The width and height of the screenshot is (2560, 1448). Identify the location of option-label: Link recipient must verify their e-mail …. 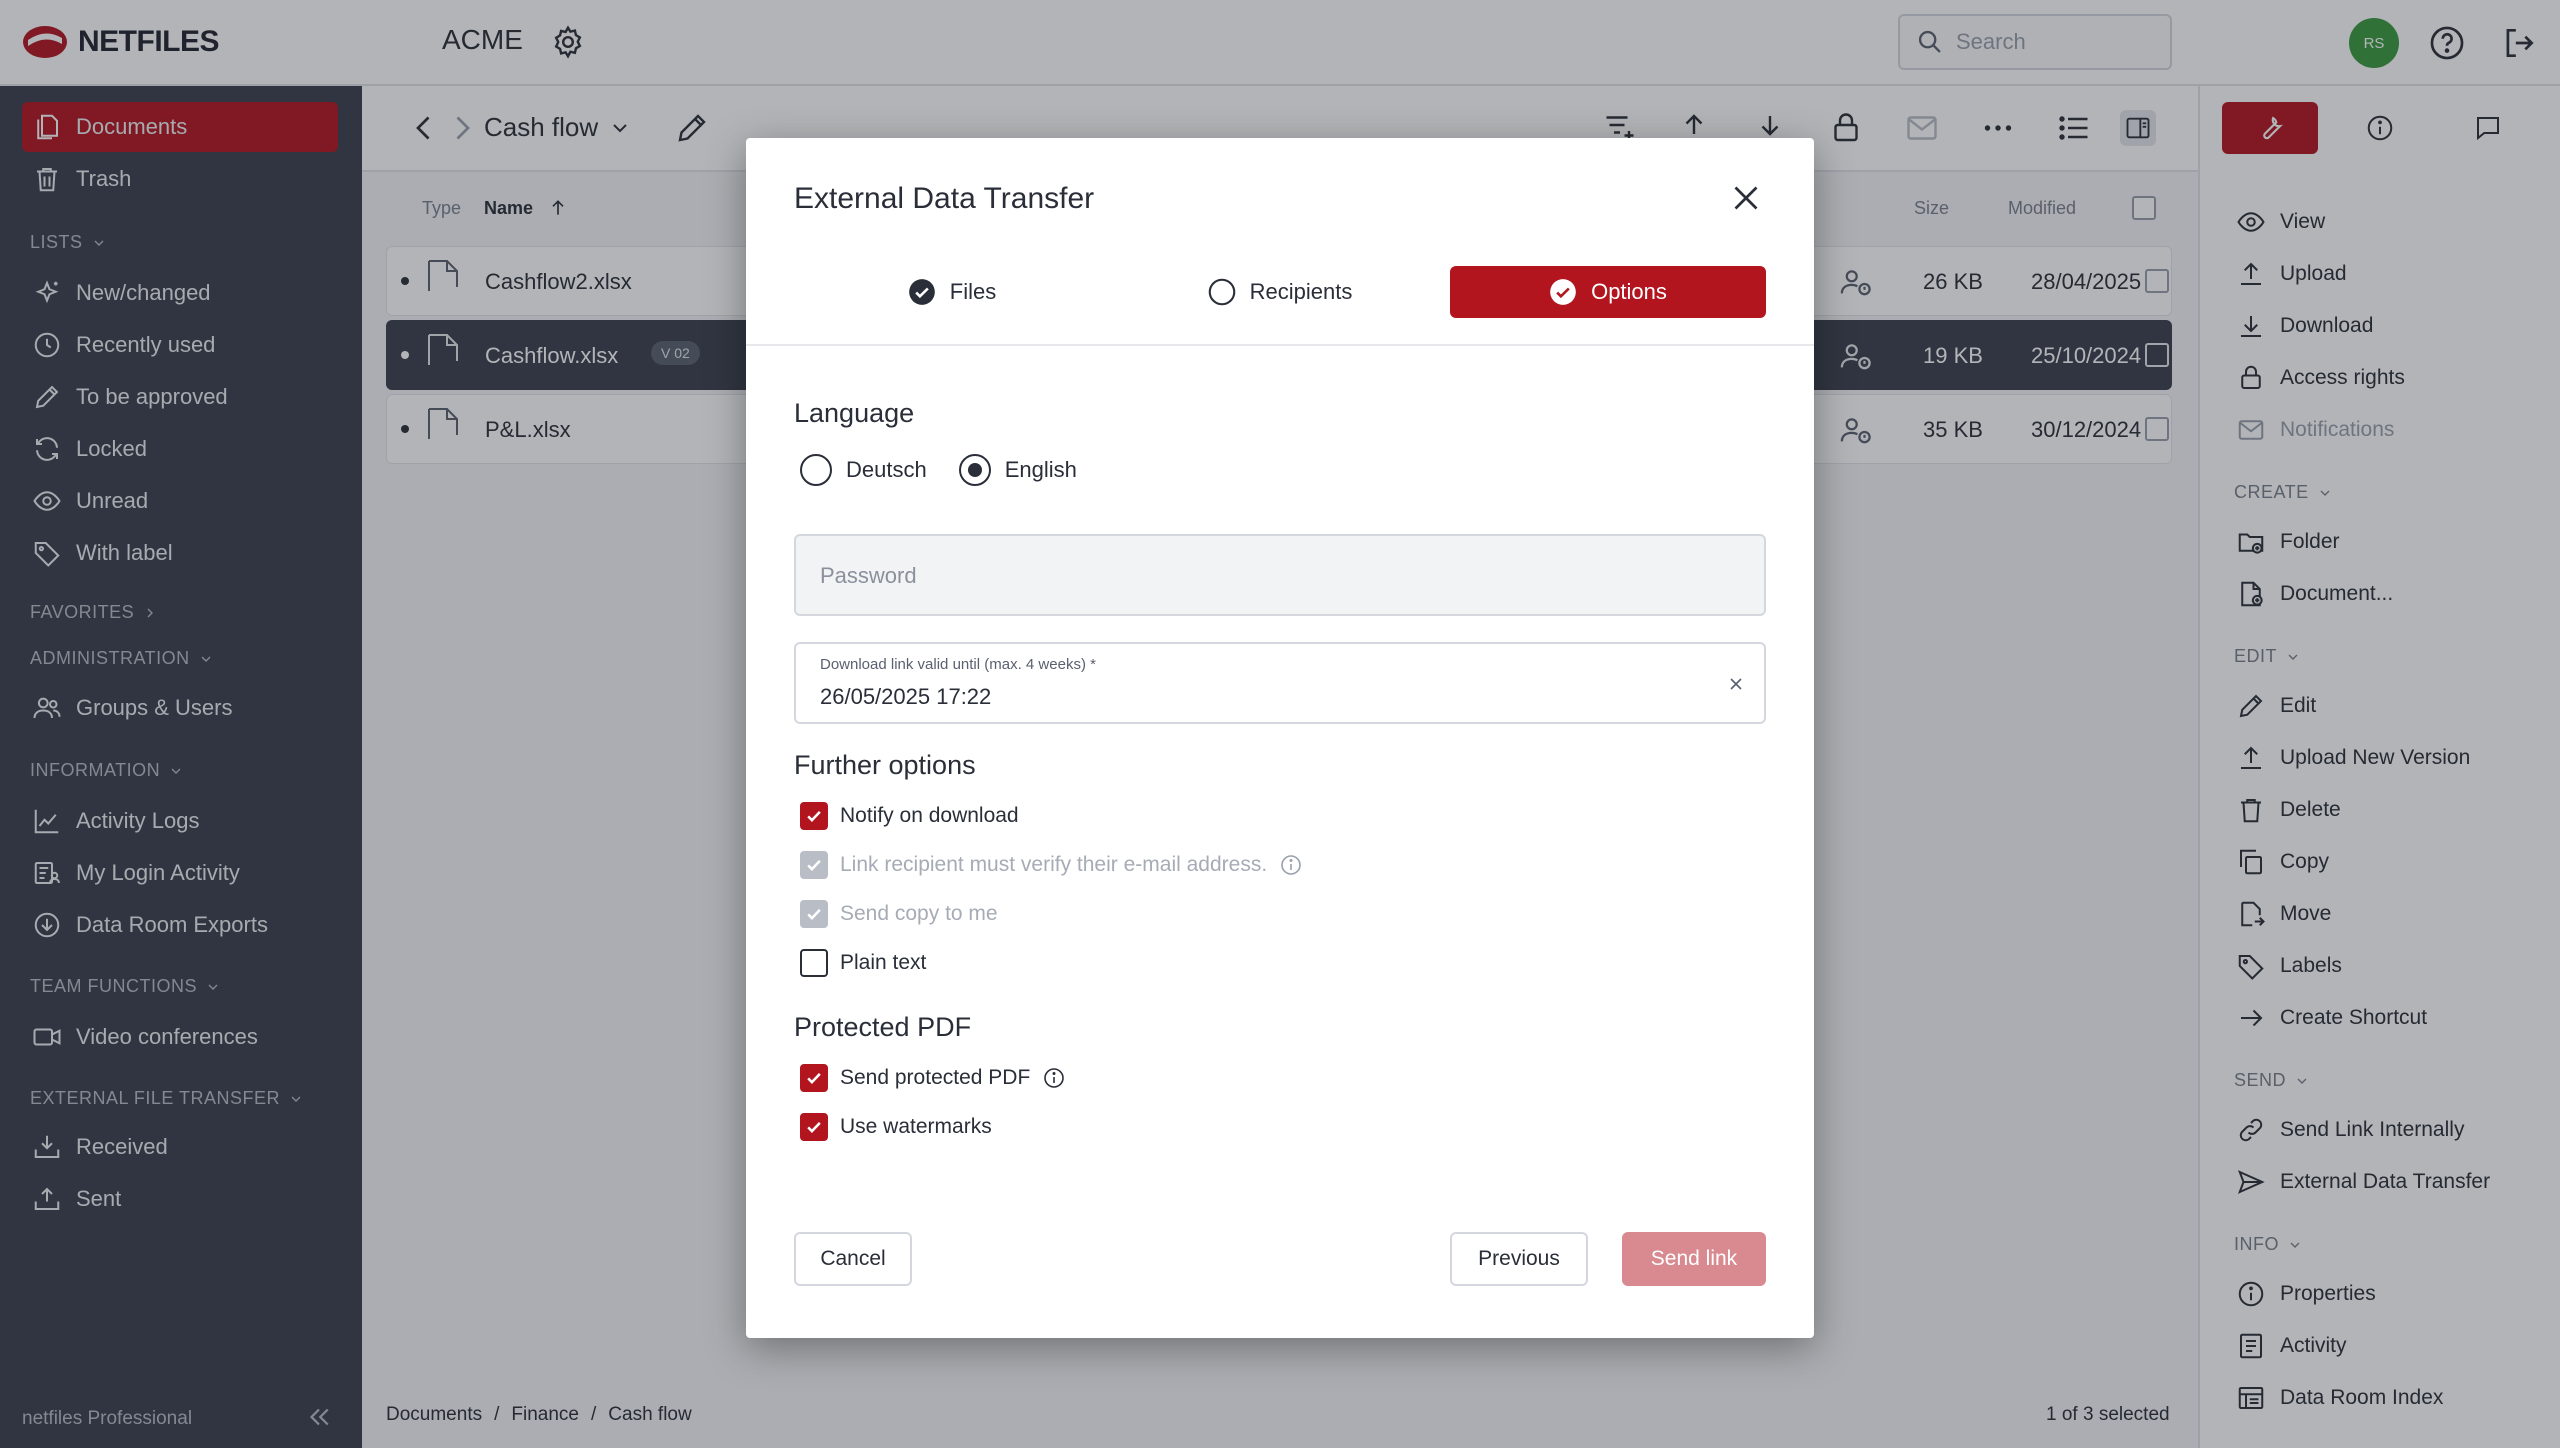
(1054, 864).